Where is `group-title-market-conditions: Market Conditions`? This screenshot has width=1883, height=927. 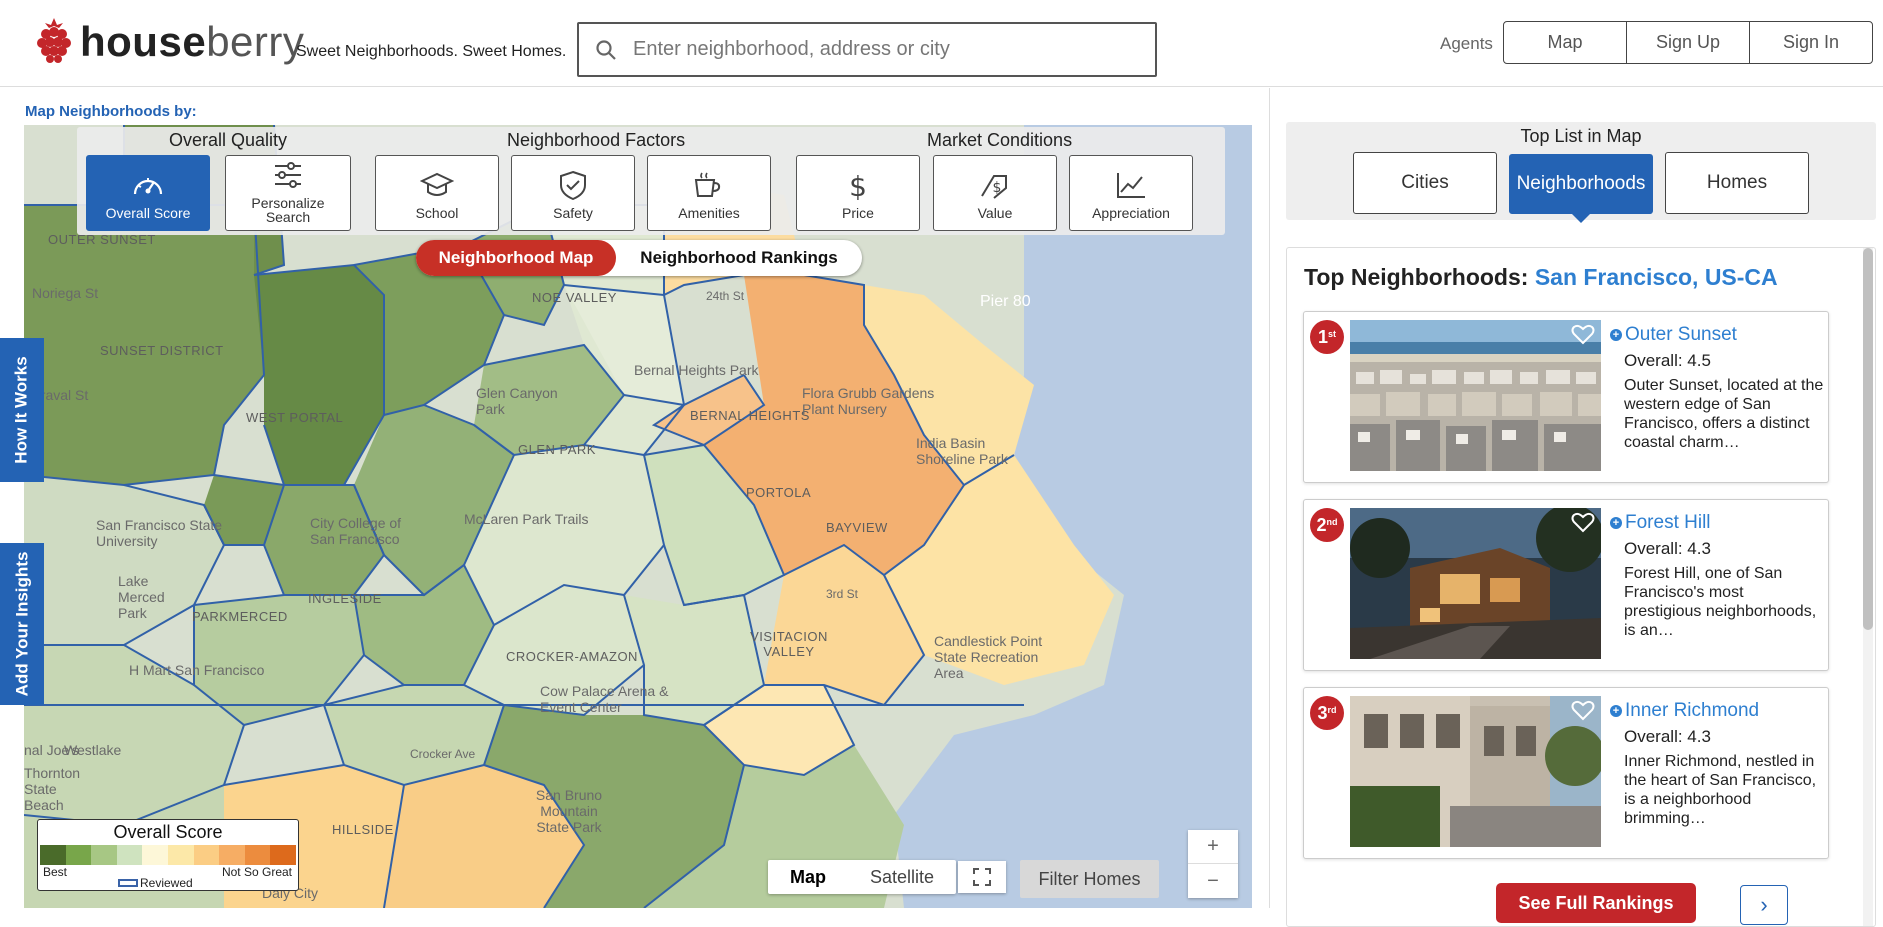
group-title-market-conditions: Market Conditions is located at coordinates (1000, 140).